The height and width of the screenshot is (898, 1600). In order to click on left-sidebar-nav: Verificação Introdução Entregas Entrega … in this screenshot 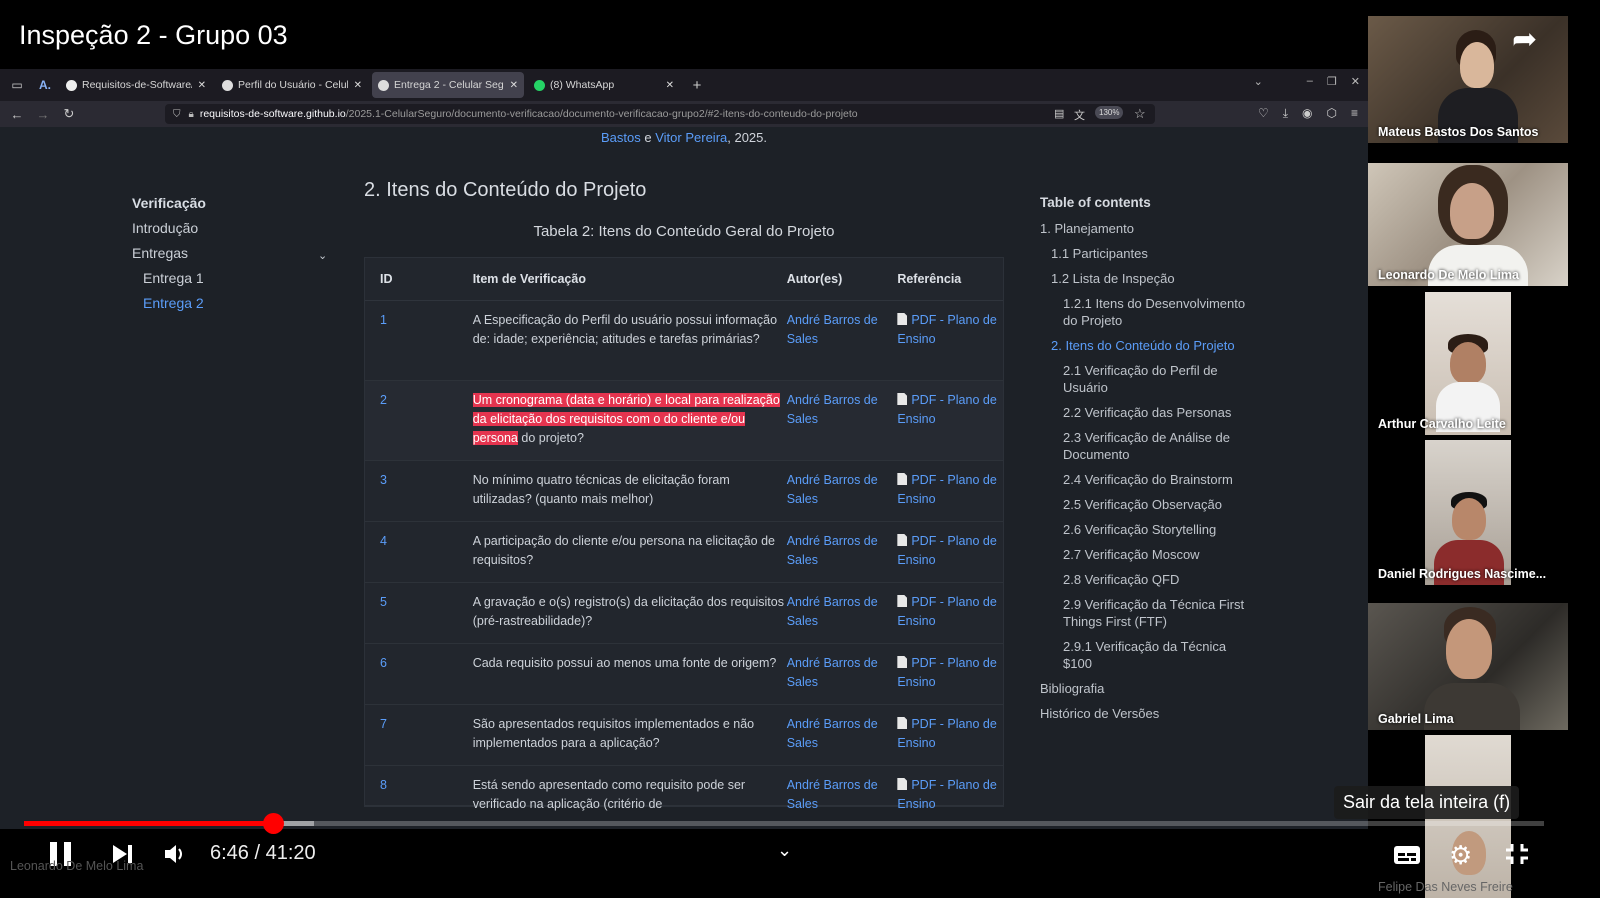, I will do `click(229, 257)`.